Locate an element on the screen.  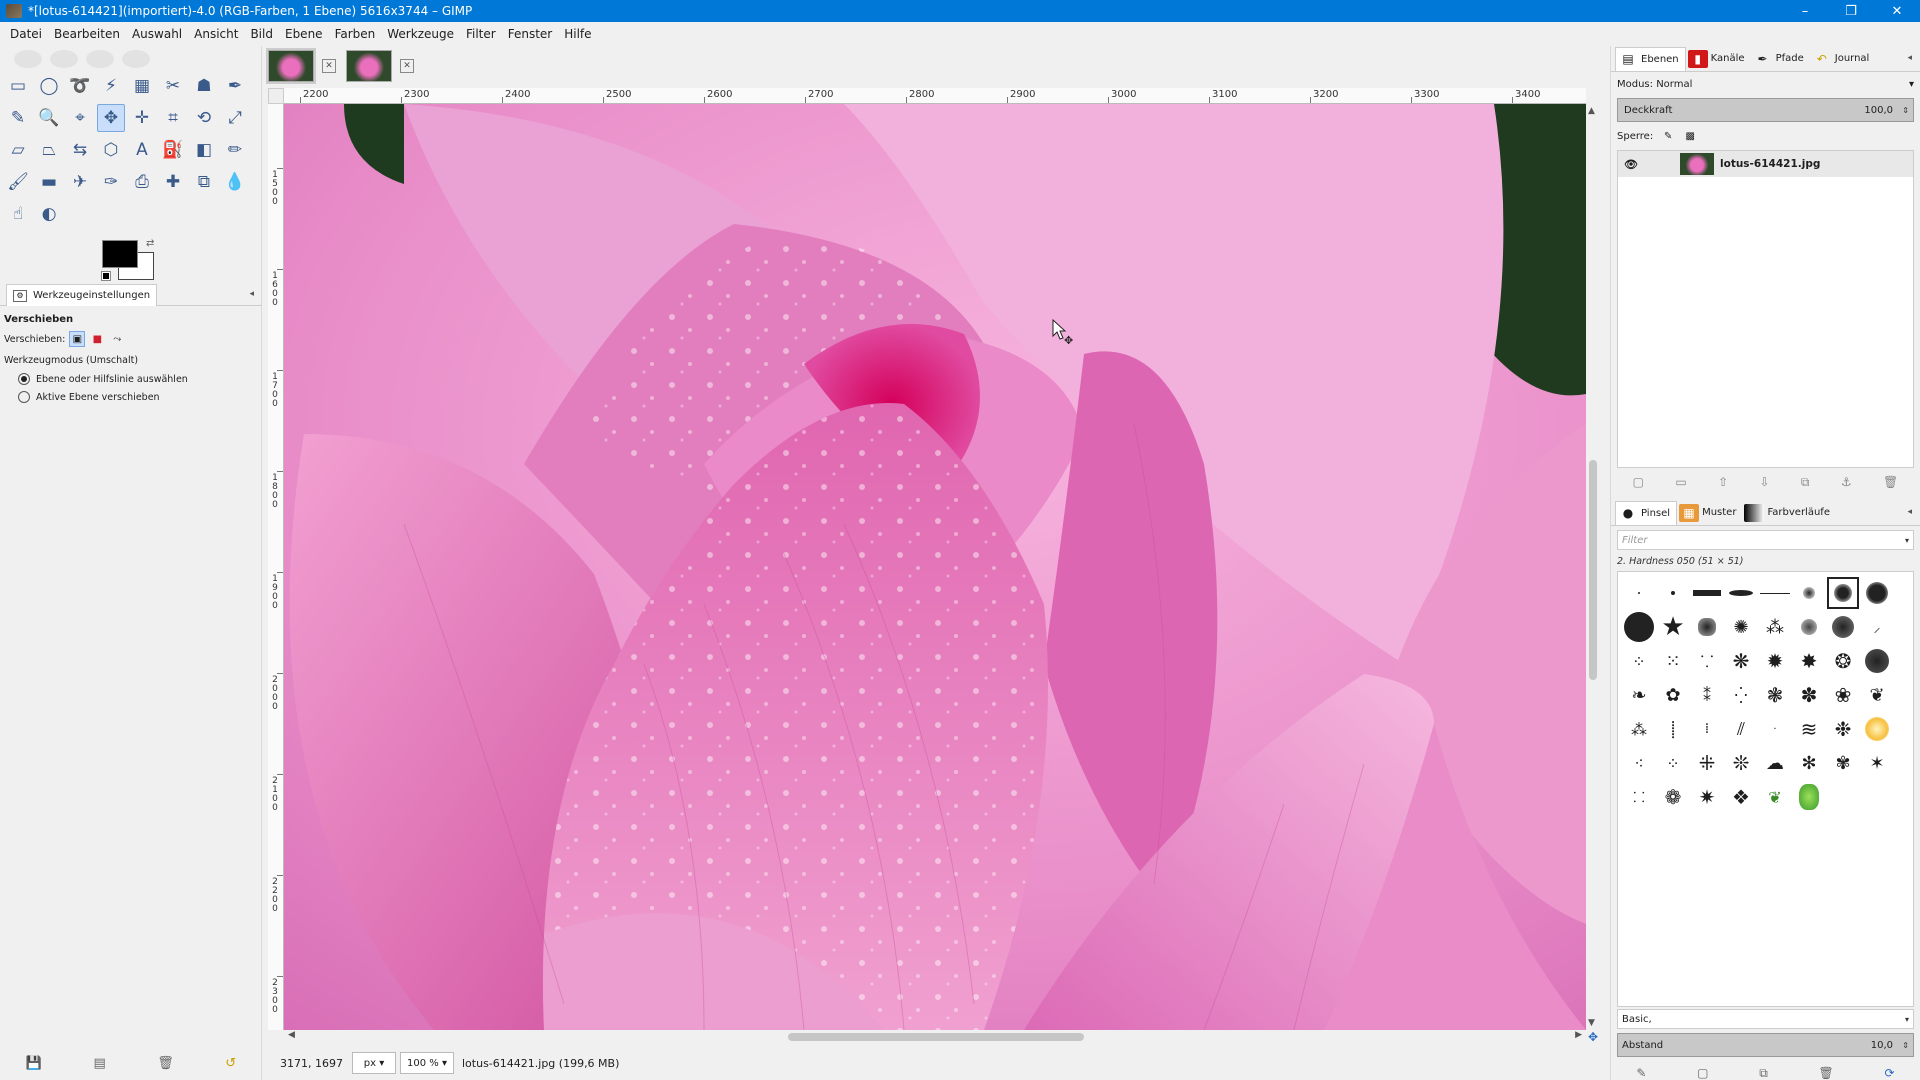
tab-tool-options: ⚙ Werkzeugeinstellungen is located at coordinates (82, 295).